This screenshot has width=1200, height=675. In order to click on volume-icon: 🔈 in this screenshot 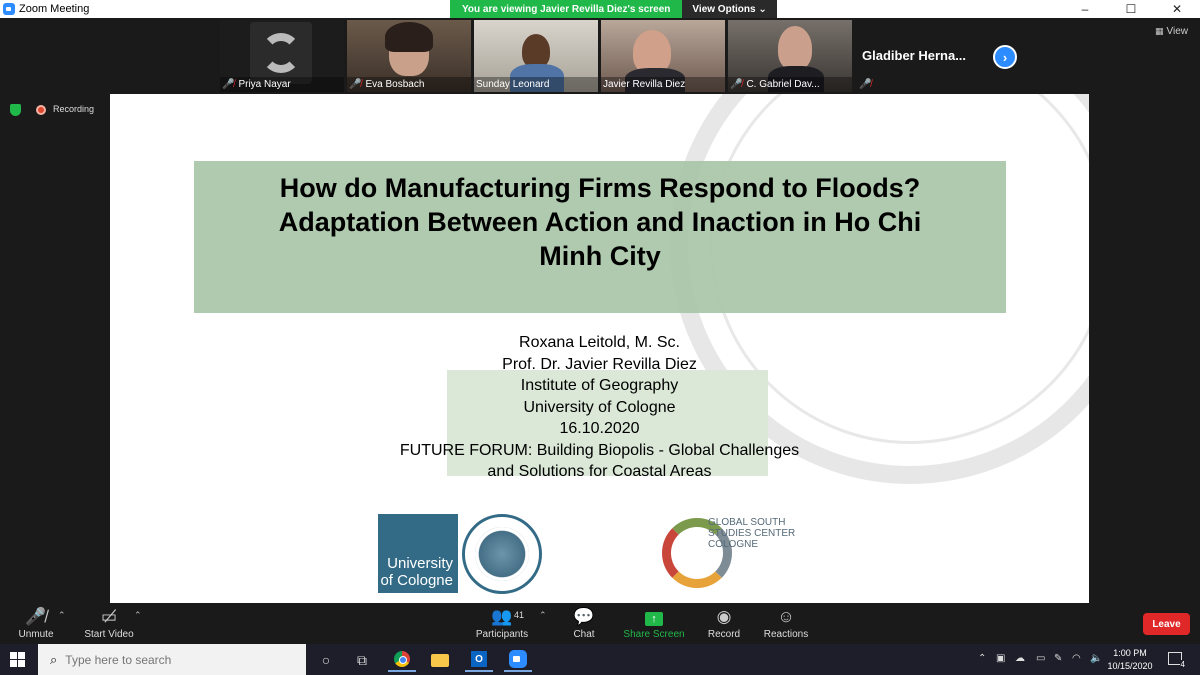, I will do `click(1096, 658)`.